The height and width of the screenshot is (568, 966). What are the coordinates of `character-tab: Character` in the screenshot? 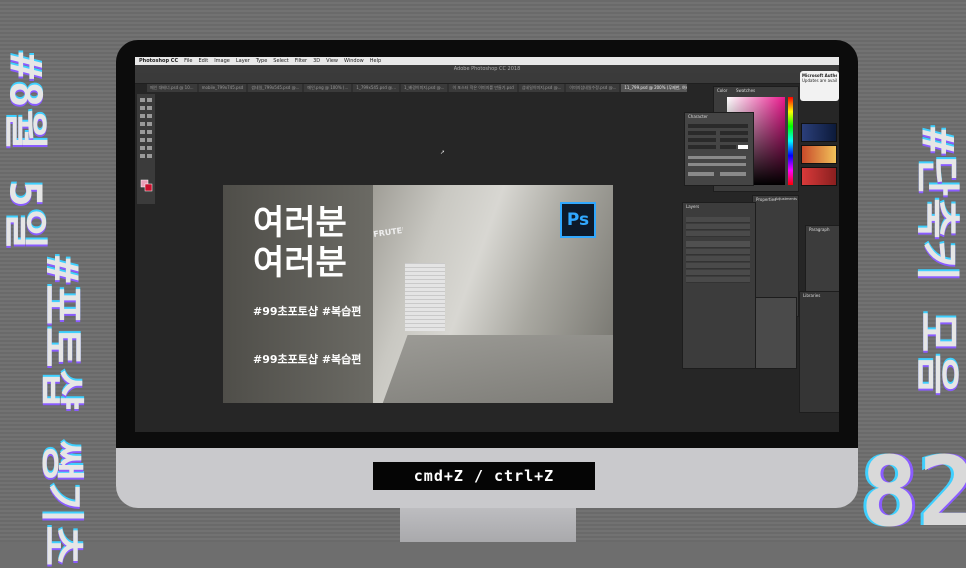 It's located at (698, 116).